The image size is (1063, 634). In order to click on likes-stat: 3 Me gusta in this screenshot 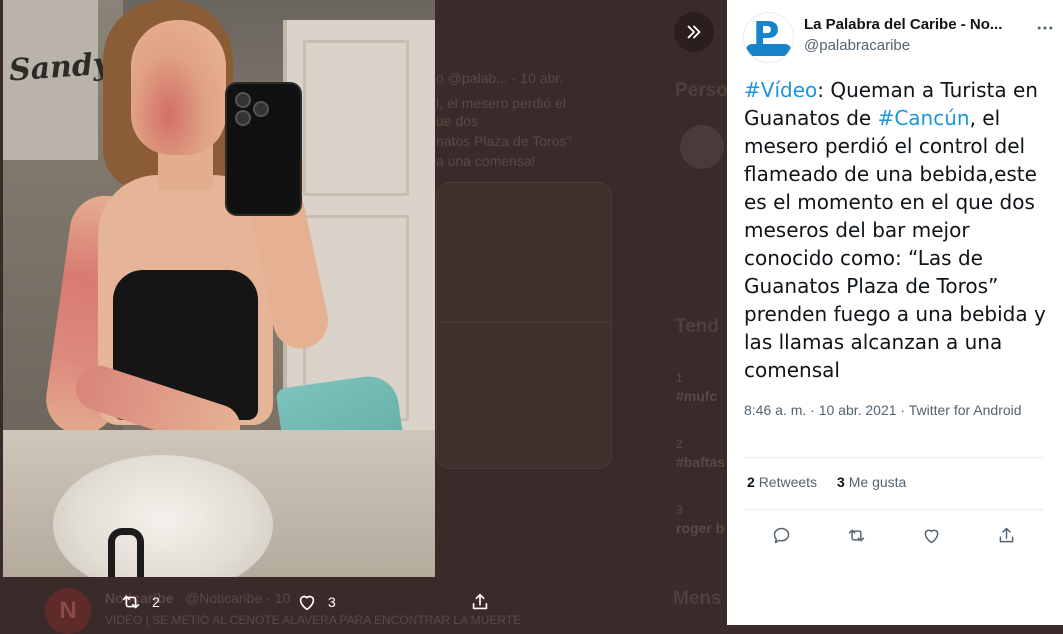, I will do `click(871, 482)`.